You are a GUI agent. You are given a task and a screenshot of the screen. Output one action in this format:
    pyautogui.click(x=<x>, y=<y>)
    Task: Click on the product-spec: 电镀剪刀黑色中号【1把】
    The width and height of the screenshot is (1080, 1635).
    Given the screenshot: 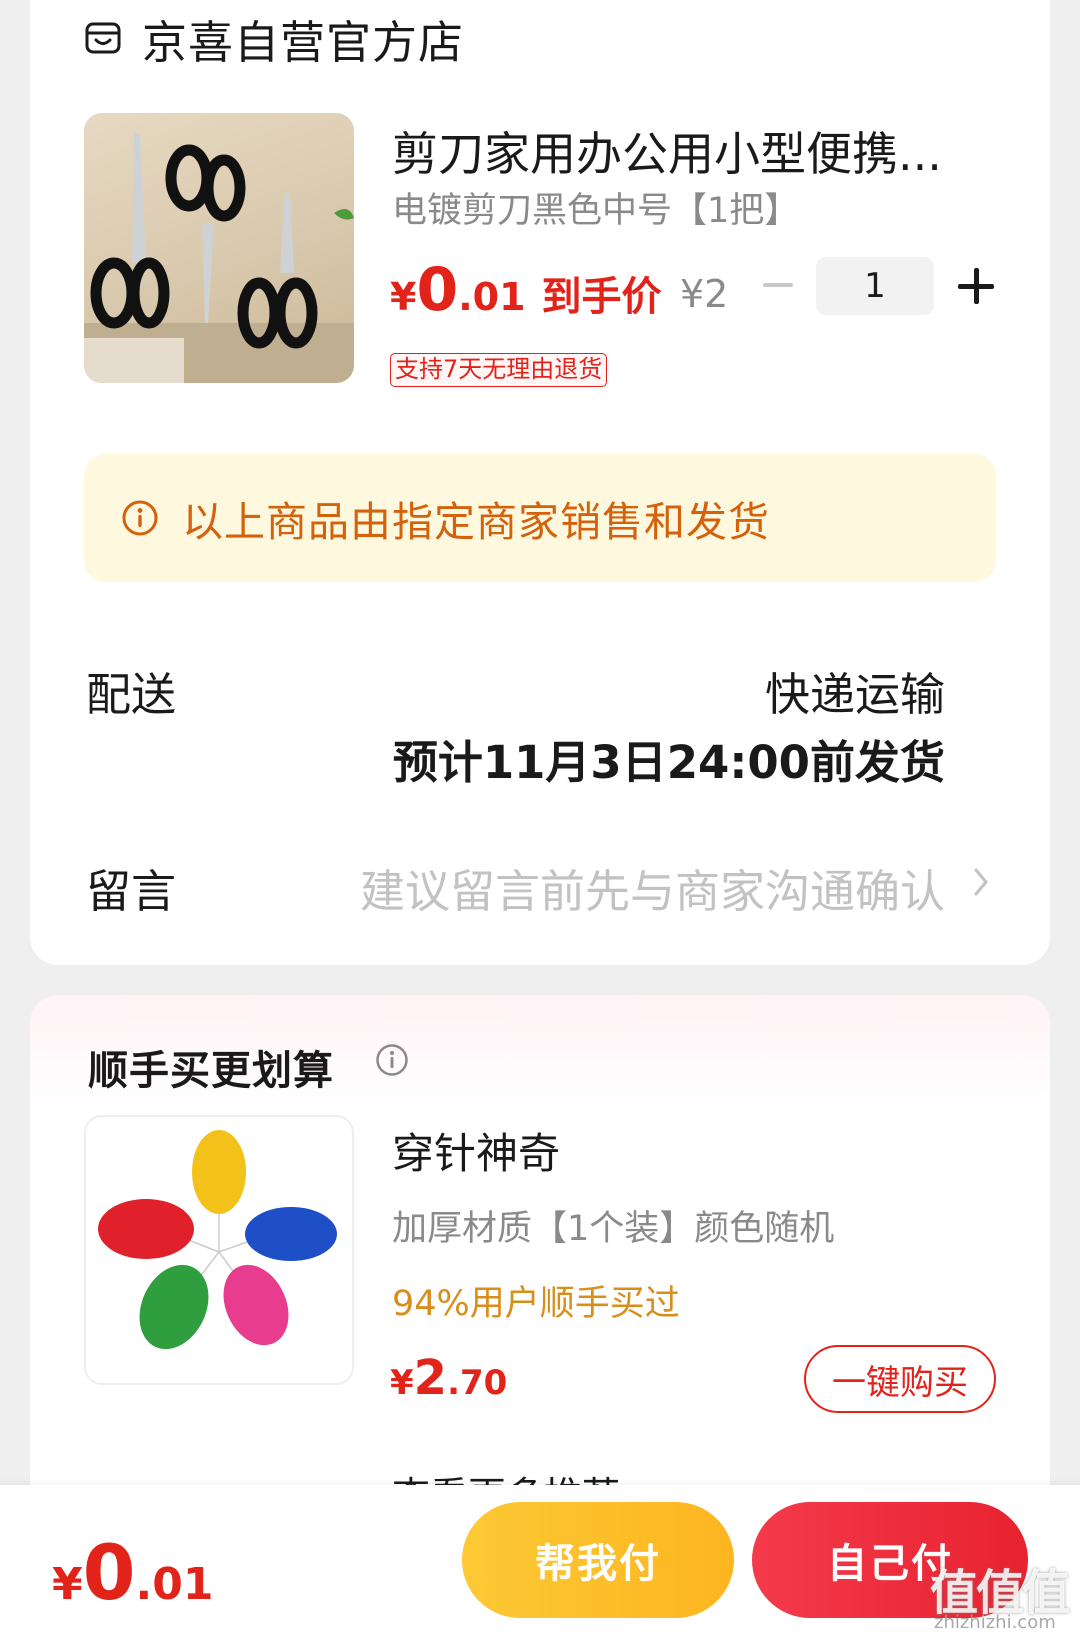 What is the action you would take?
    pyautogui.click(x=595, y=207)
    